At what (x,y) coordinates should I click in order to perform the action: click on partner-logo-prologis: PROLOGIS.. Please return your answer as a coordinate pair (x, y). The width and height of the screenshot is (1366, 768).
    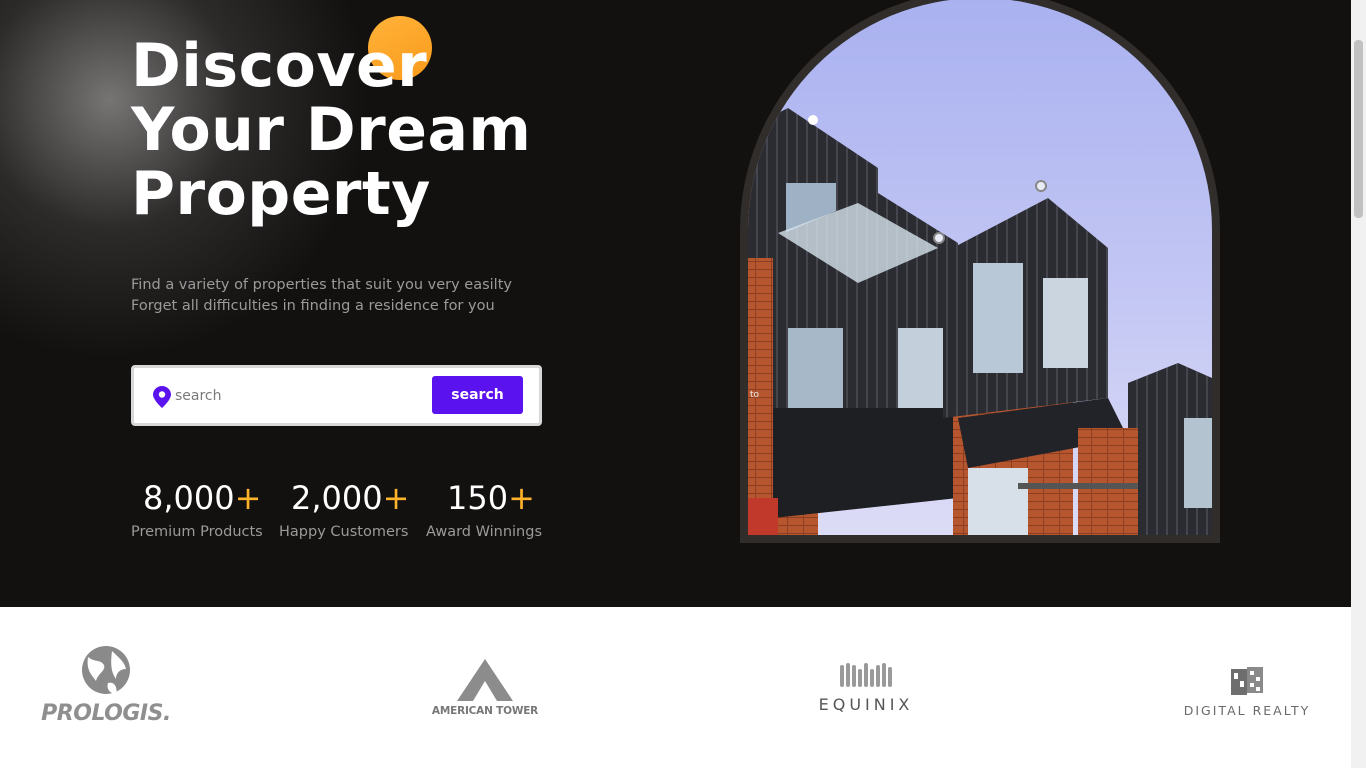
    Looking at the image, I should click on (106, 684).